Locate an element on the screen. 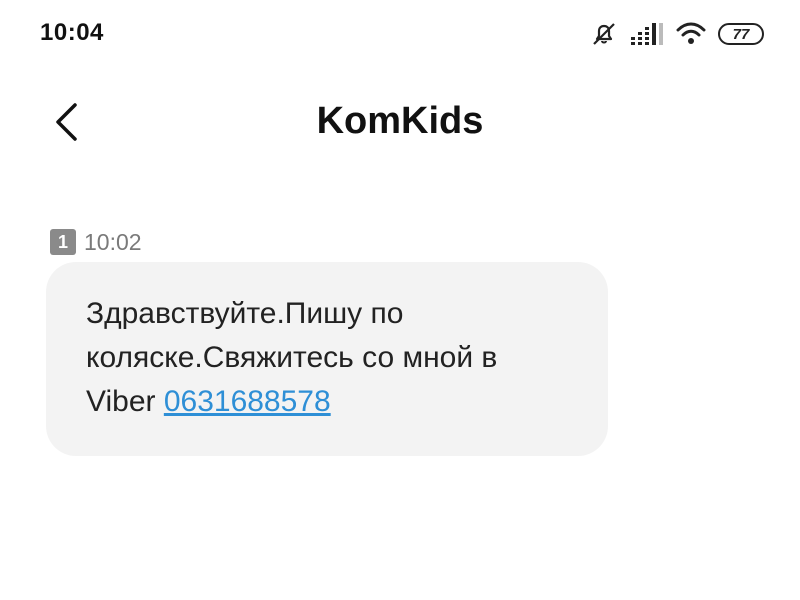  conversation-header: KomKids is located at coordinates (400, 125).